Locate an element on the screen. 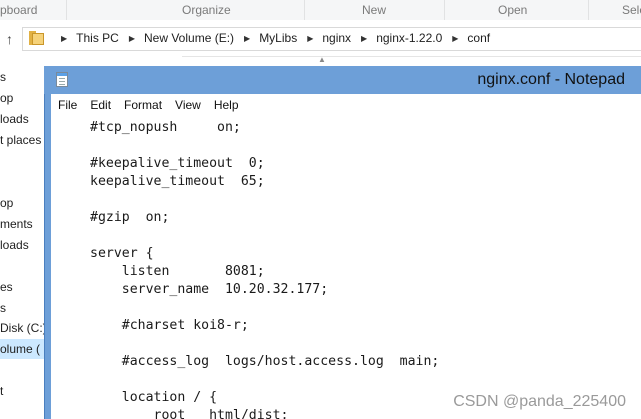 This screenshot has width=641, height=419. window-title: nginx.conf - Notepad is located at coordinates (551, 79).